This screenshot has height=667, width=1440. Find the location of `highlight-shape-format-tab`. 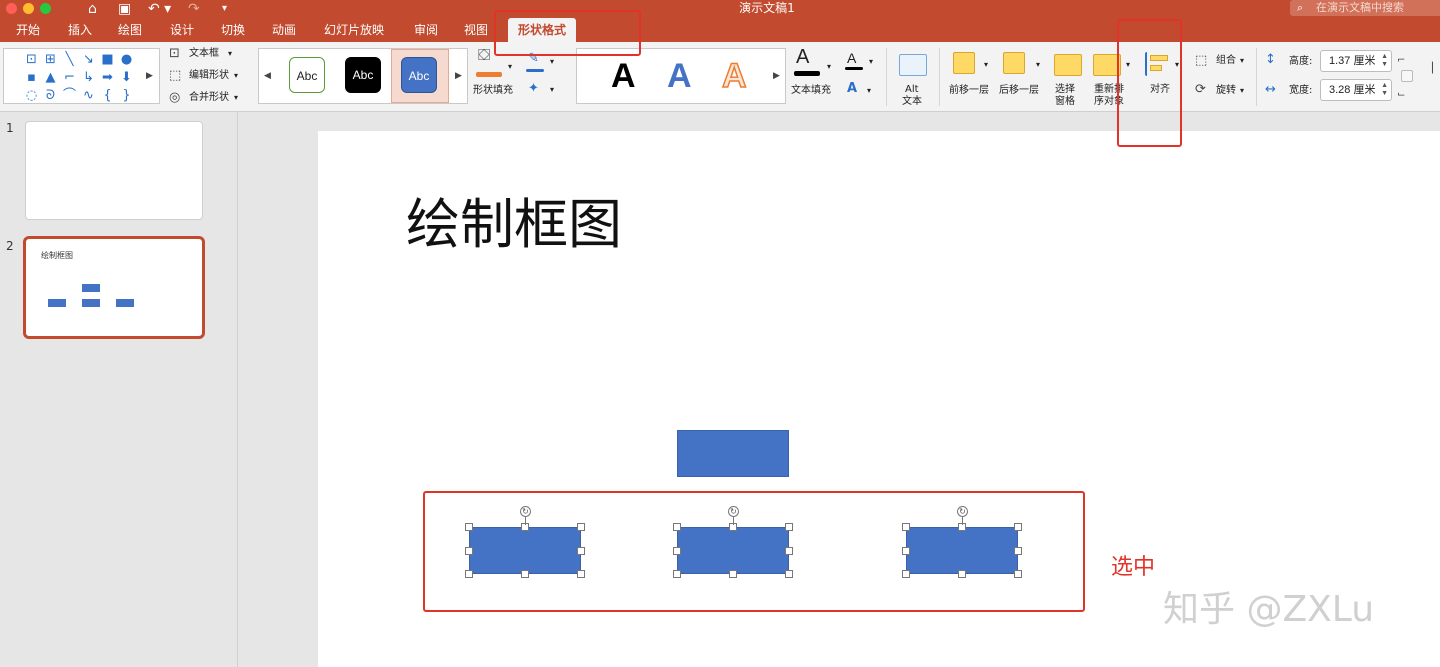

highlight-shape-format-tab is located at coordinates (567, 33).